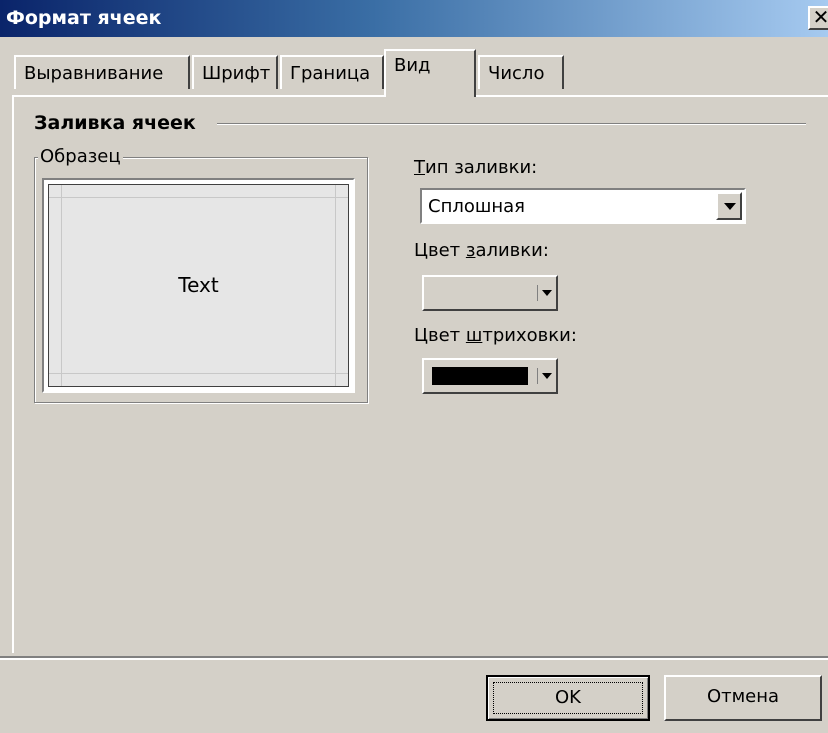 This screenshot has width=828, height=733. I want to click on group-divider, so click(511, 124).